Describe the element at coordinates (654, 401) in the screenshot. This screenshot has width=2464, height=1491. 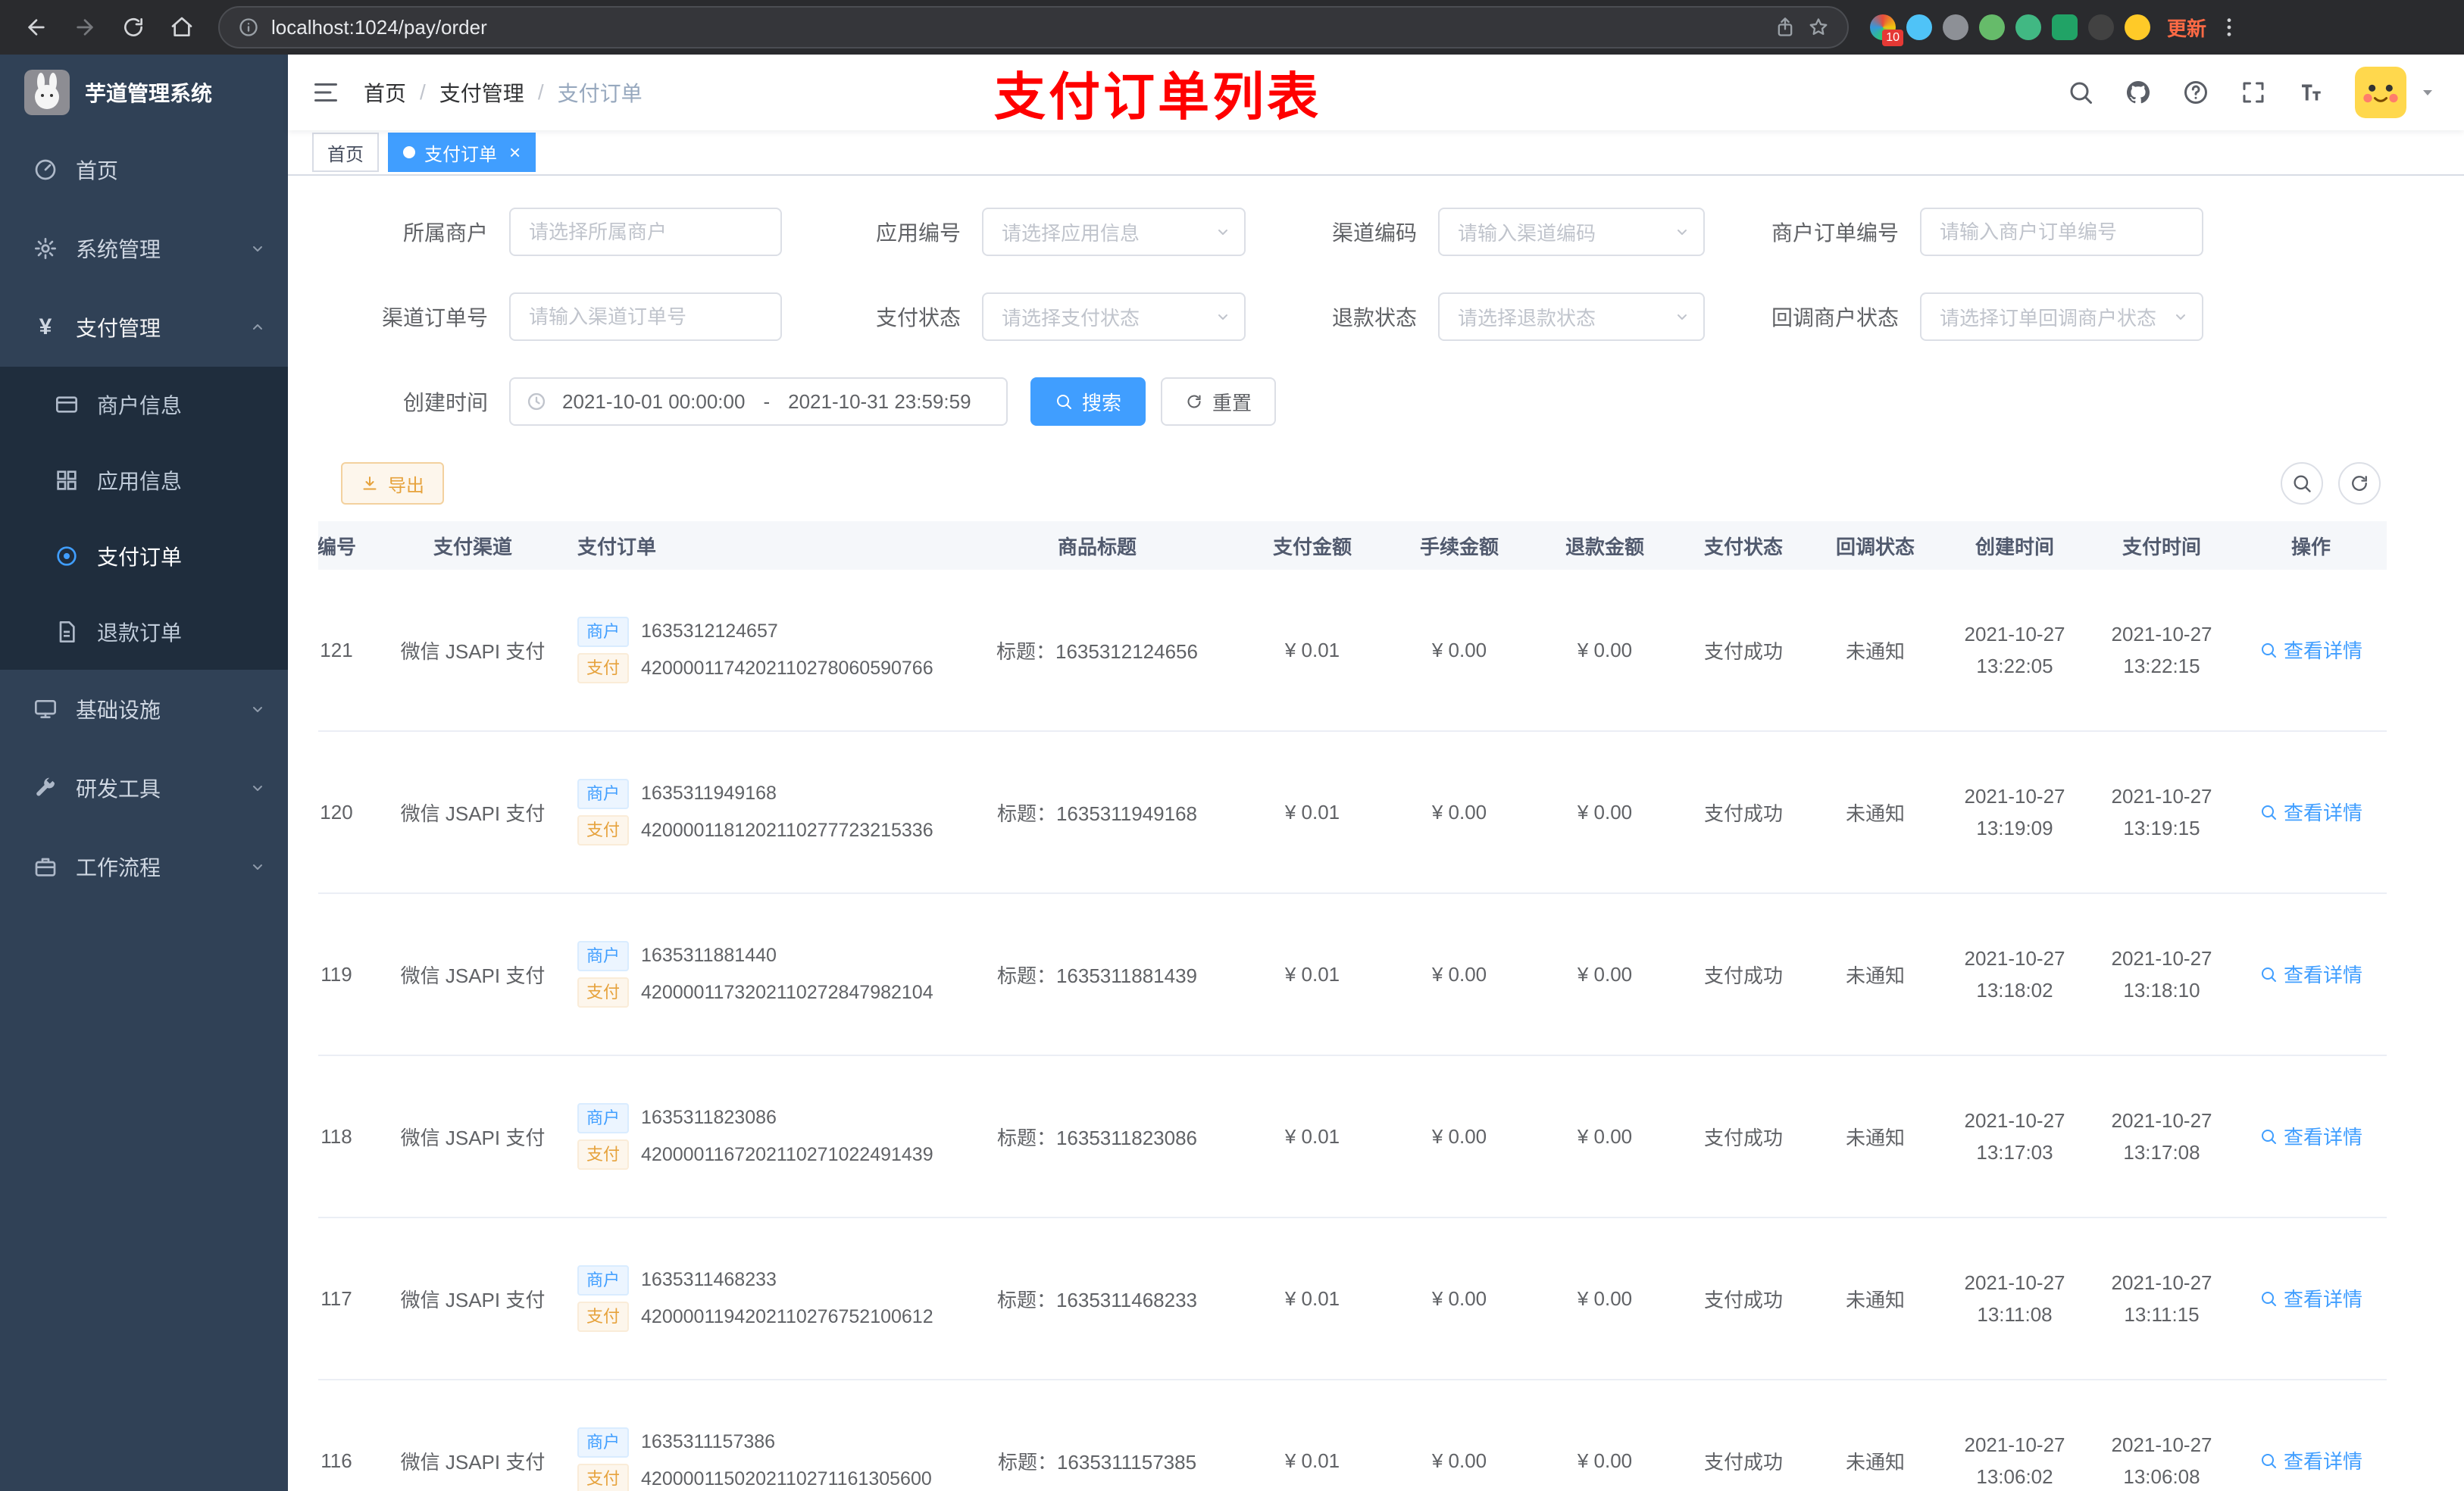
I see `date-start-value: 2021-10-01 00:00:00` at that location.